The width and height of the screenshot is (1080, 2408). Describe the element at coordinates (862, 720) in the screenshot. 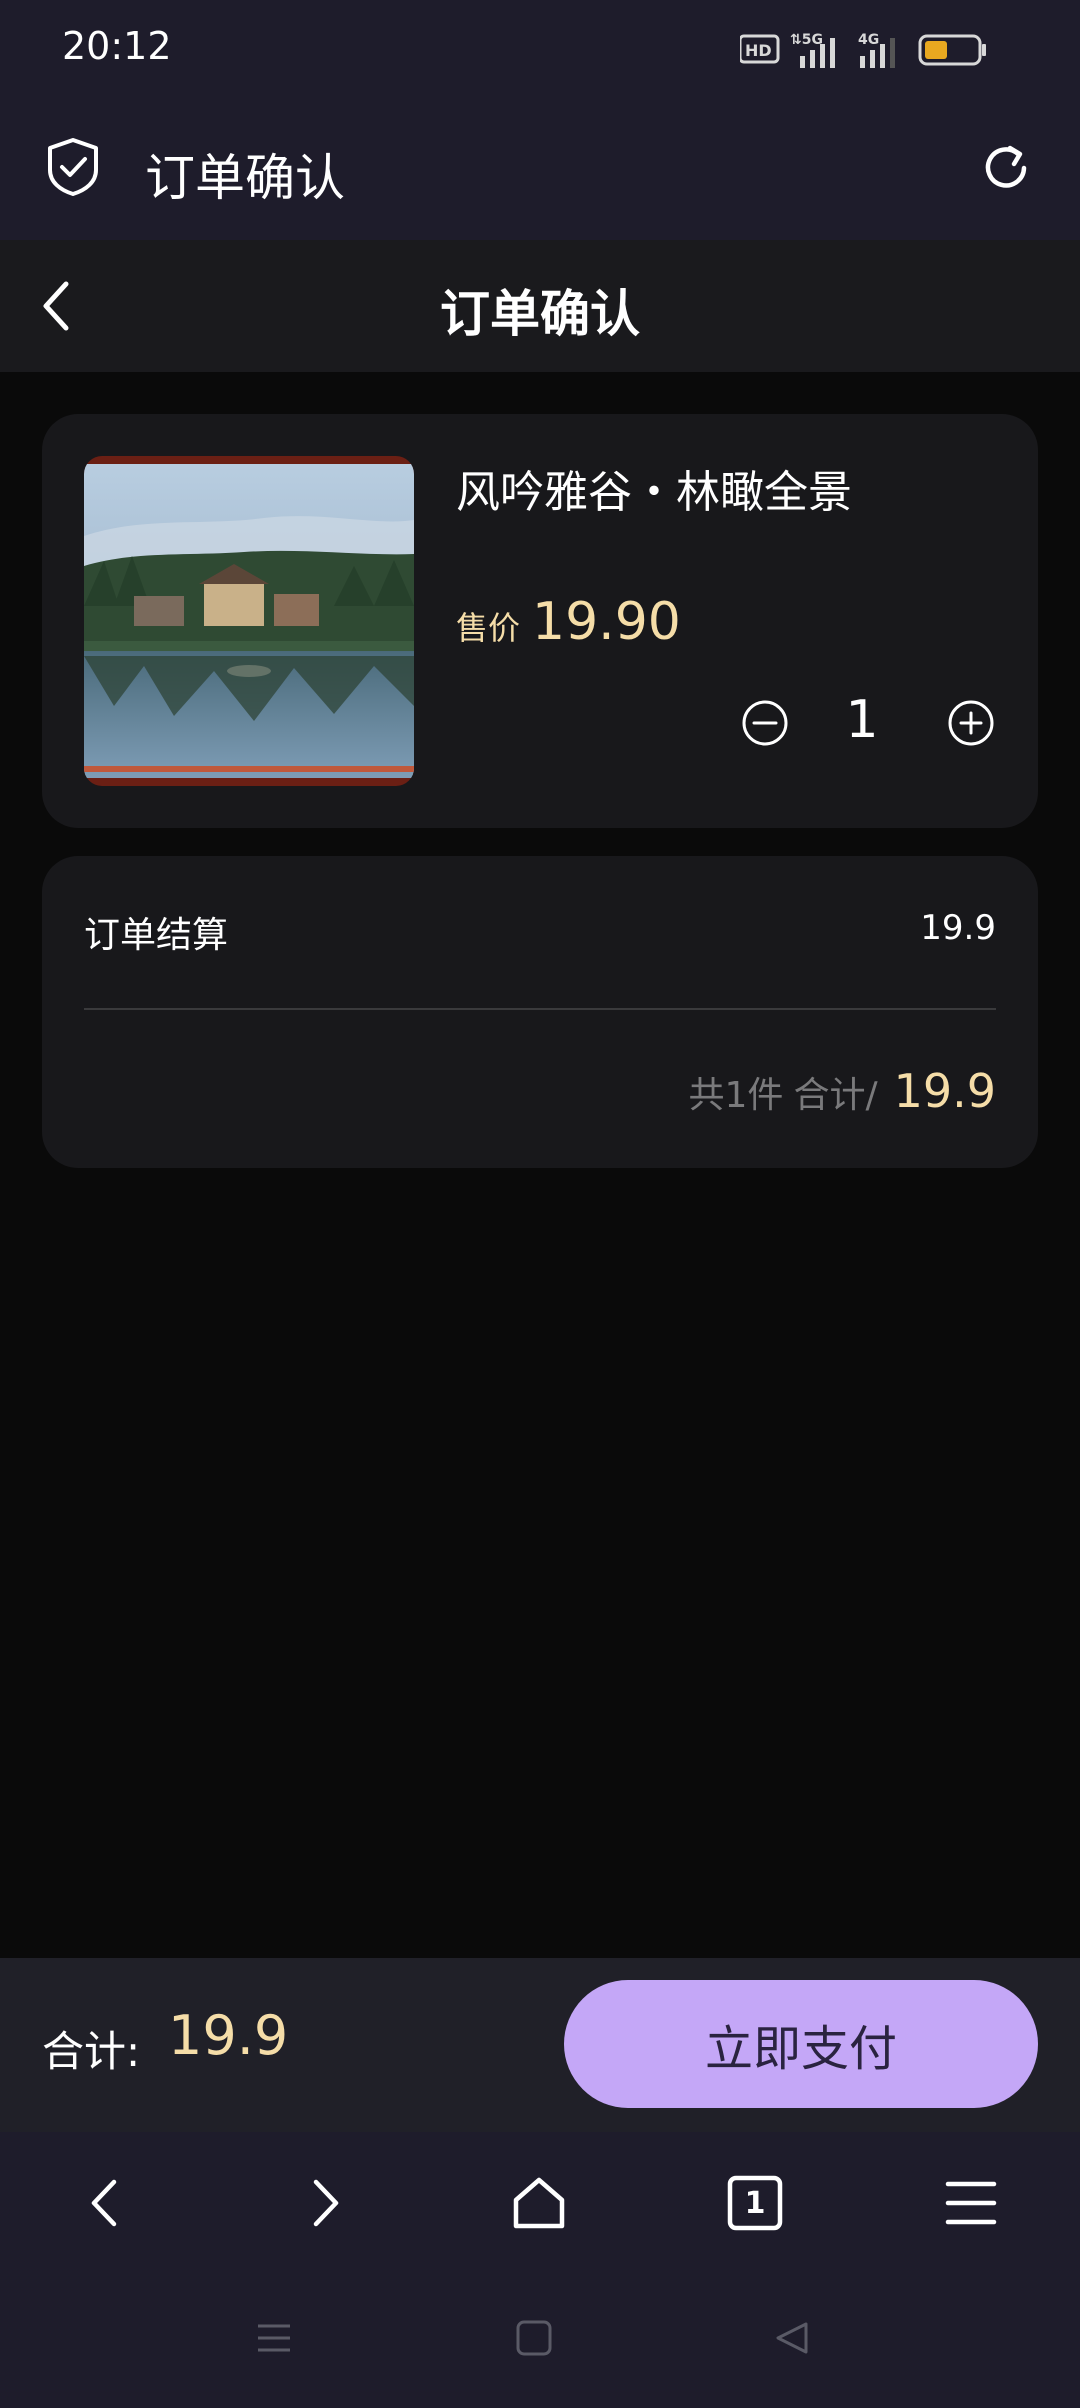

I see `quantity-value: 1` at that location.